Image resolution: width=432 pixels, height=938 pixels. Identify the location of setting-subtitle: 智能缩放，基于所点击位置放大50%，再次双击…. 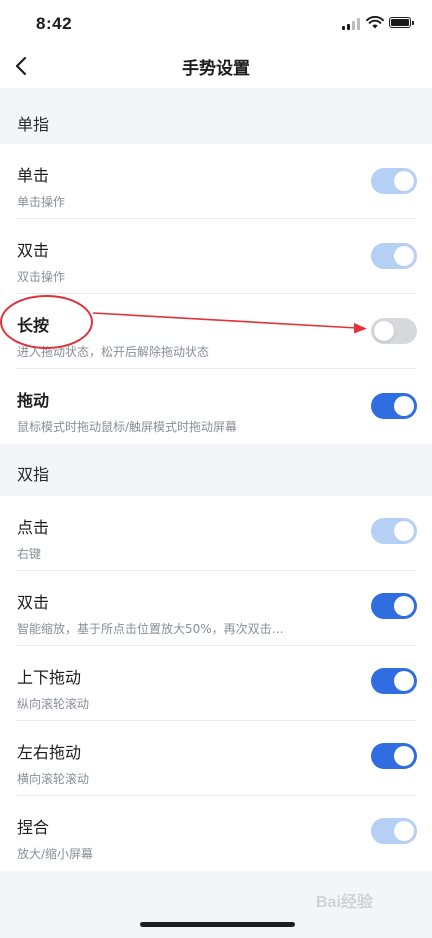
(150, 629).